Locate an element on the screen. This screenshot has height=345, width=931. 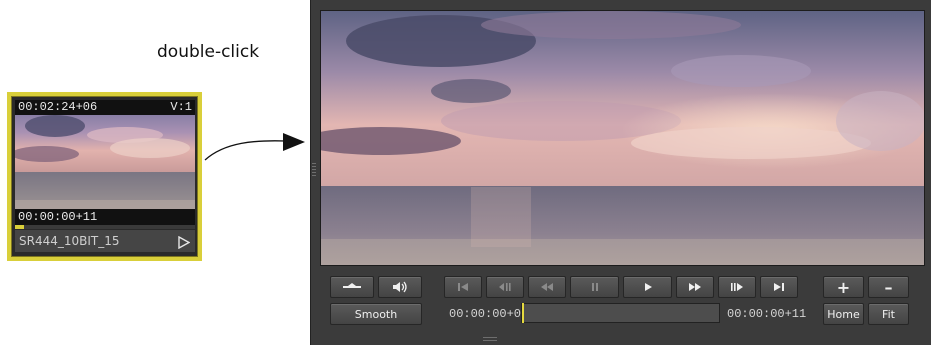
smooth-button: Smooth is located at coordinates (376, 314).